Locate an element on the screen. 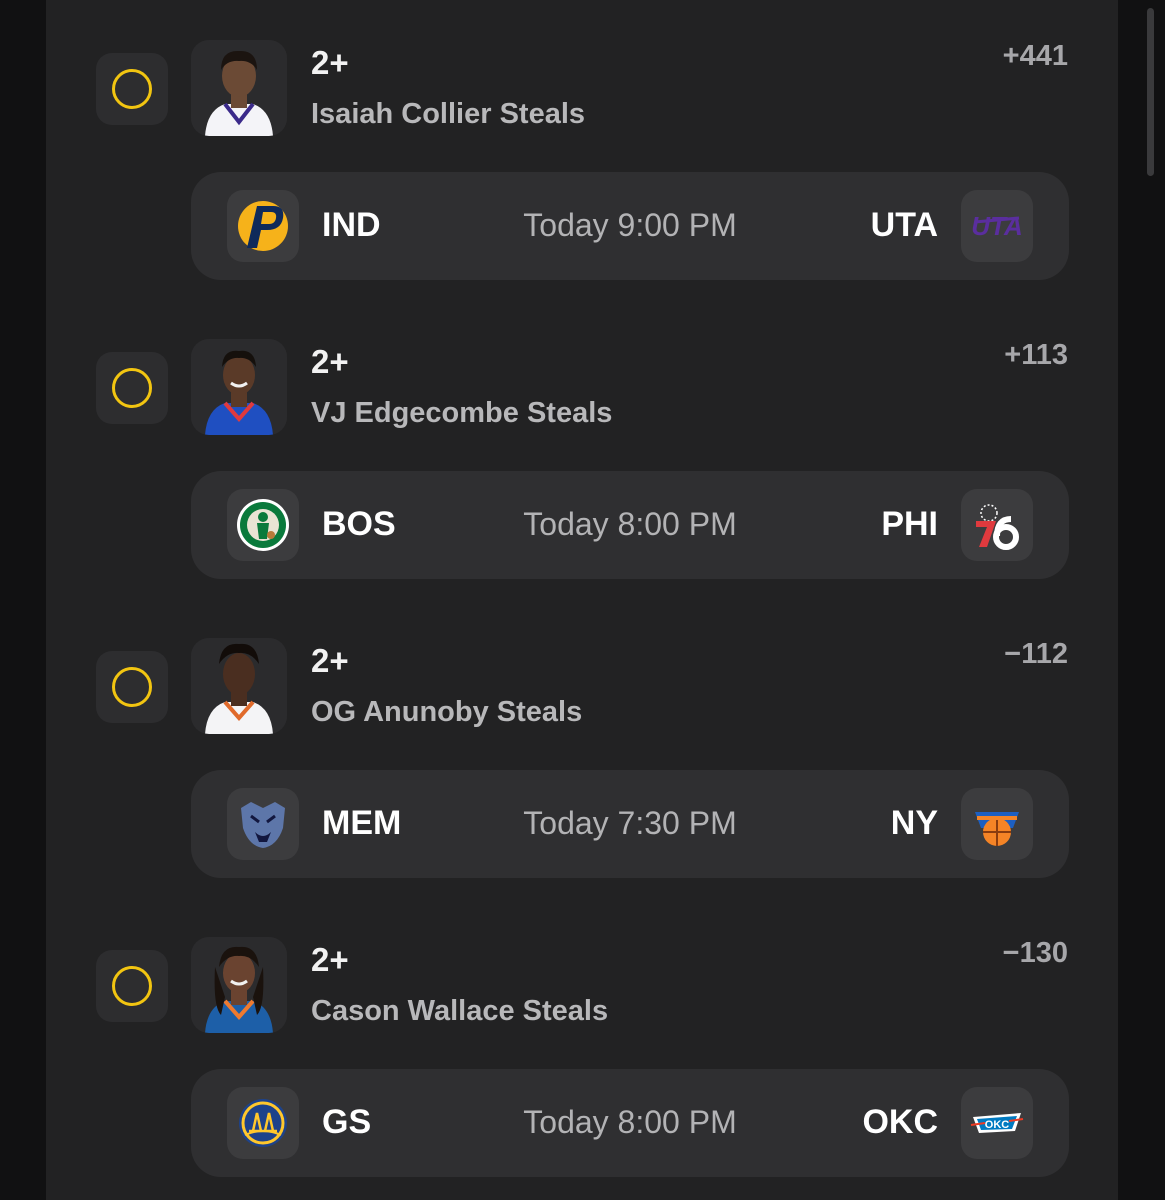 This screenshot has height=1200, width=1165. player-prop-name: OG Anunoby Steals is located at coordinates (447, 712).